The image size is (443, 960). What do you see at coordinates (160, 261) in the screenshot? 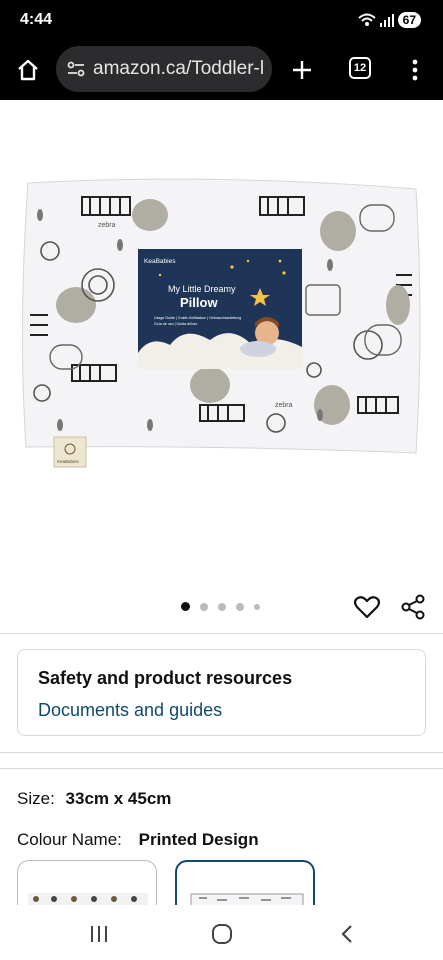
I see `package-brand: KeaBabies` at bounding box center [160, 261].